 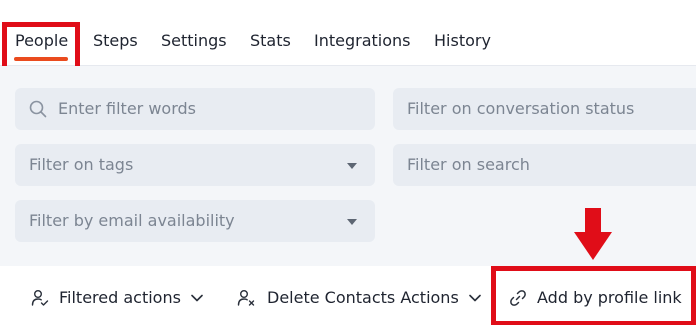 I want to click on filter-words-input: Enter filter words, so click(x=195, y=109).